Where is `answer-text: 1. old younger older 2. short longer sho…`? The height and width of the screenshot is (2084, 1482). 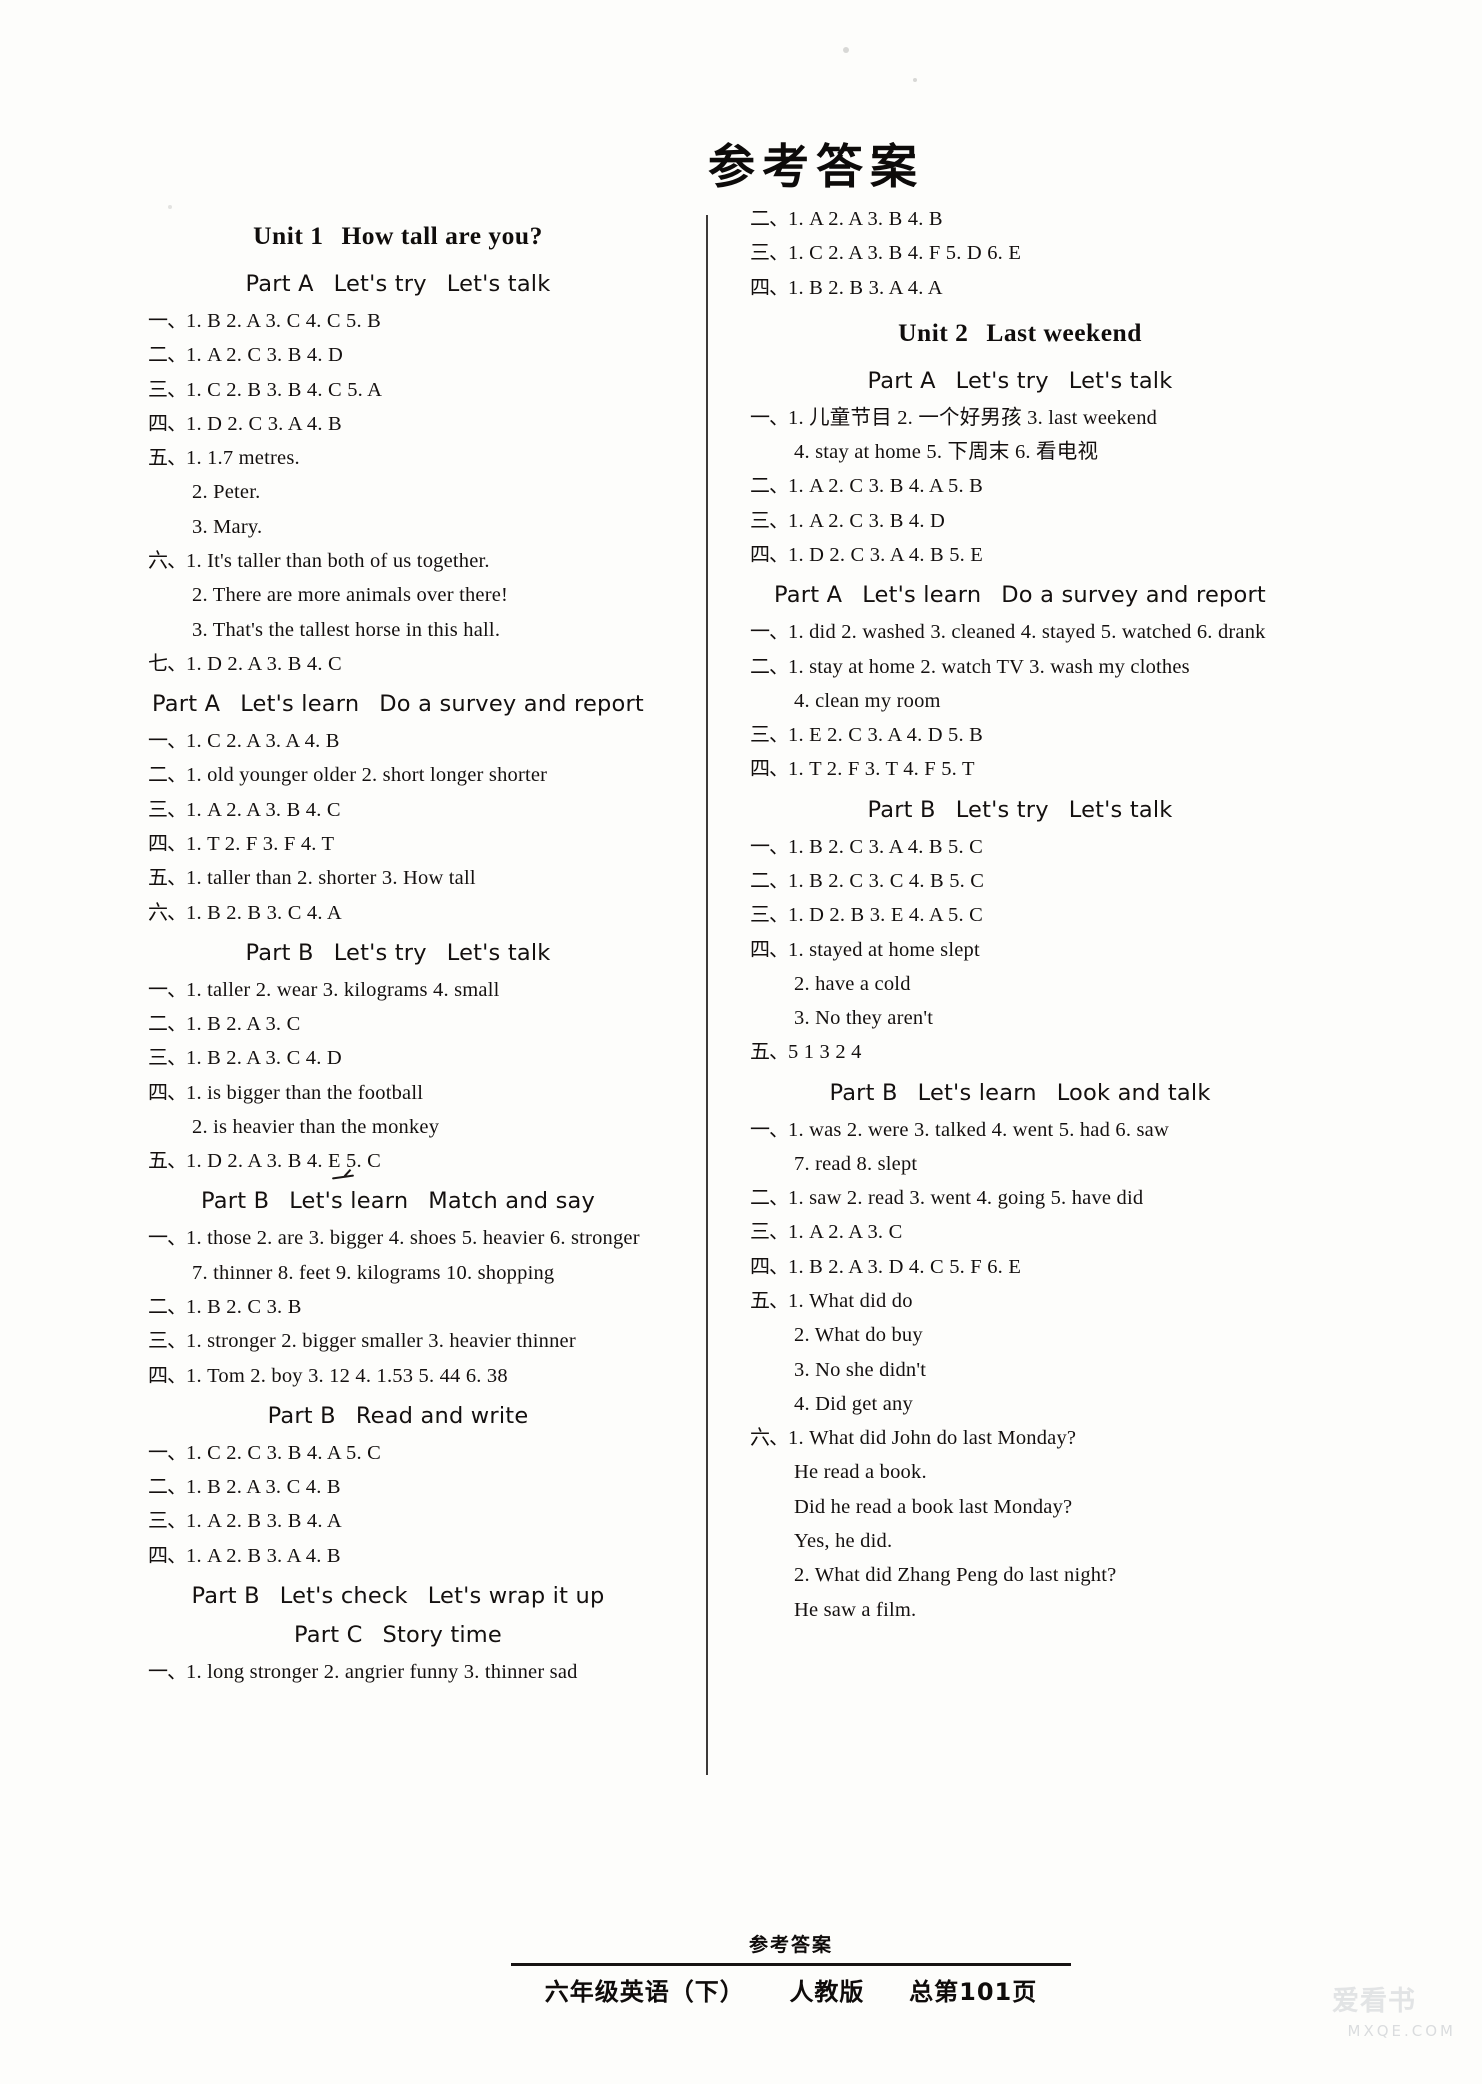 answer-text: 1. old younger older 2. short longer sho… is located at coordinates (367, 775).